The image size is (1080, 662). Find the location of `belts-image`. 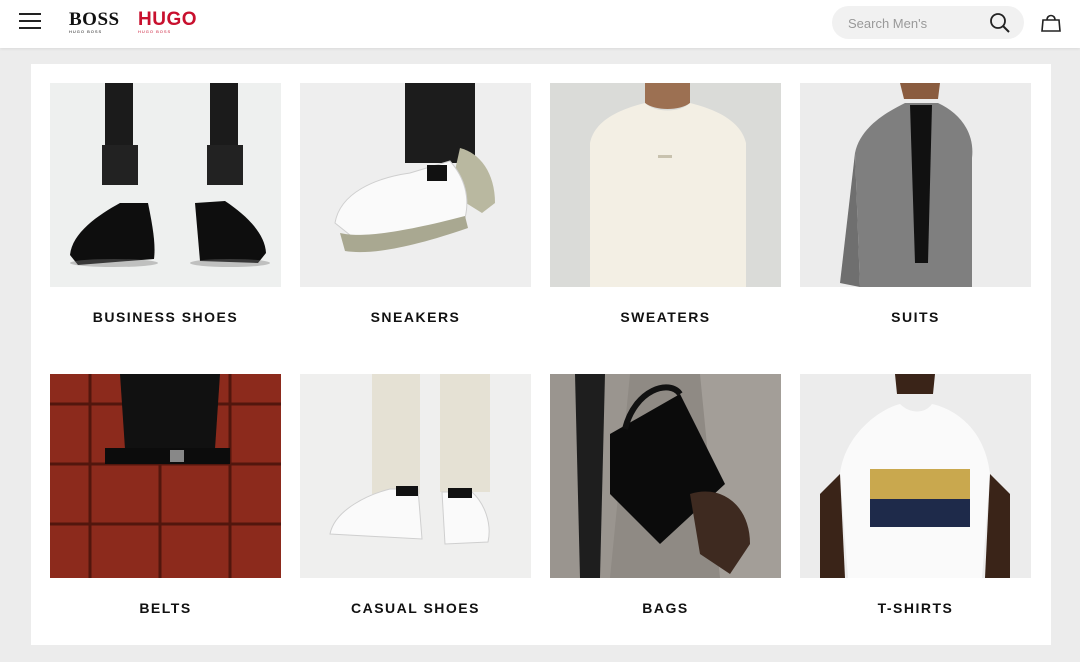

belts-image is located at coordinates (165, 476).